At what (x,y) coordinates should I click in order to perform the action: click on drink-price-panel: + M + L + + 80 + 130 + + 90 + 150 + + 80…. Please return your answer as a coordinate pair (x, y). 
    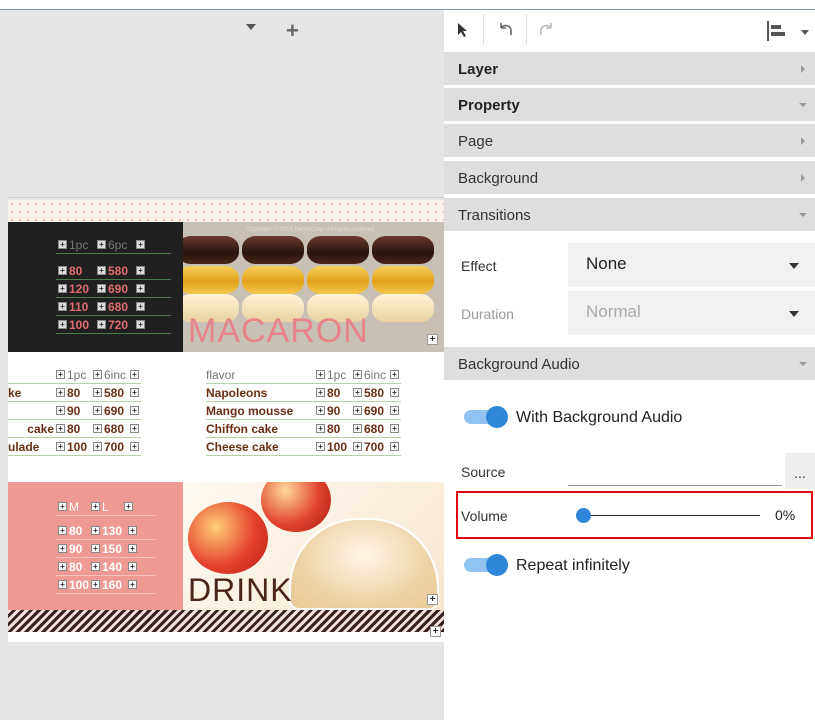
    Looking at the image, I should click on (95, 546).